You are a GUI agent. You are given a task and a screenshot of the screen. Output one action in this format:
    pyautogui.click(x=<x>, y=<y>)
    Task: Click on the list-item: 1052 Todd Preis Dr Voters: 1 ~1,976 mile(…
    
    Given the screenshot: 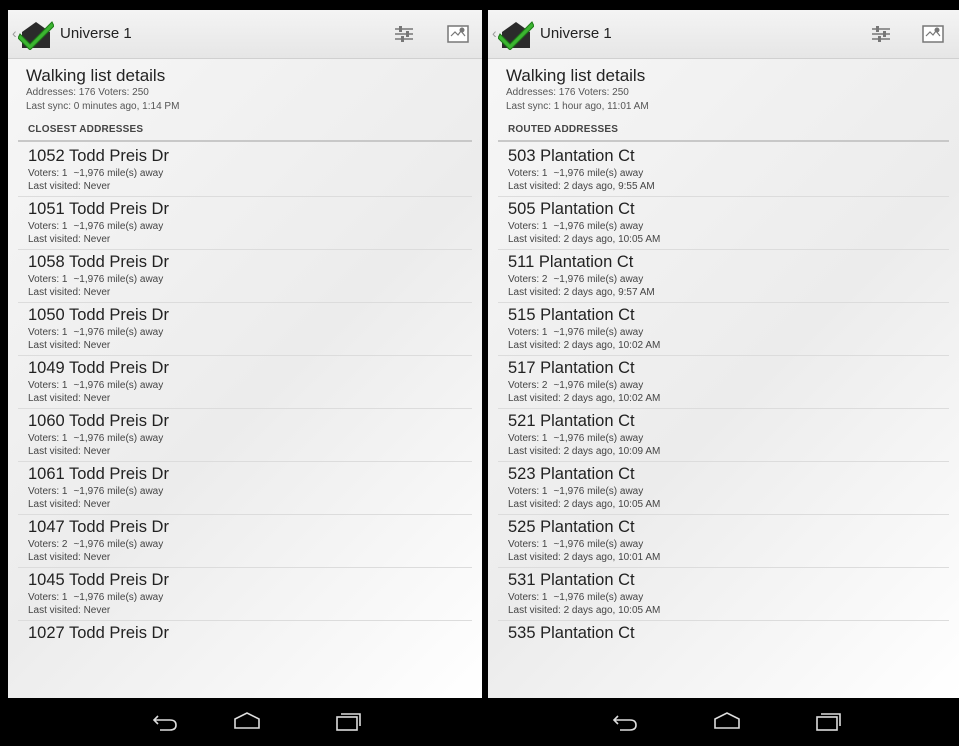 What is the action you would take?
    pyautogui.click(x=245, y=170)
    